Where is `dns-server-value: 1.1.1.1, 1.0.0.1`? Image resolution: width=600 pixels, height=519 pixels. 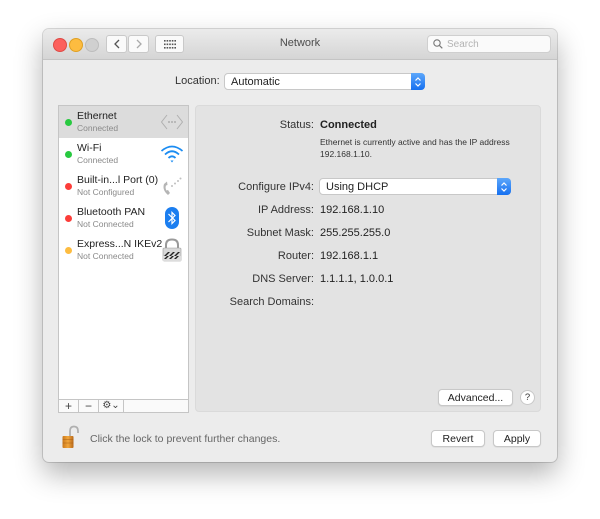 dns-server-value: 1.1.1.1, 1.0.0.1 is located at coordinates (357, 279).